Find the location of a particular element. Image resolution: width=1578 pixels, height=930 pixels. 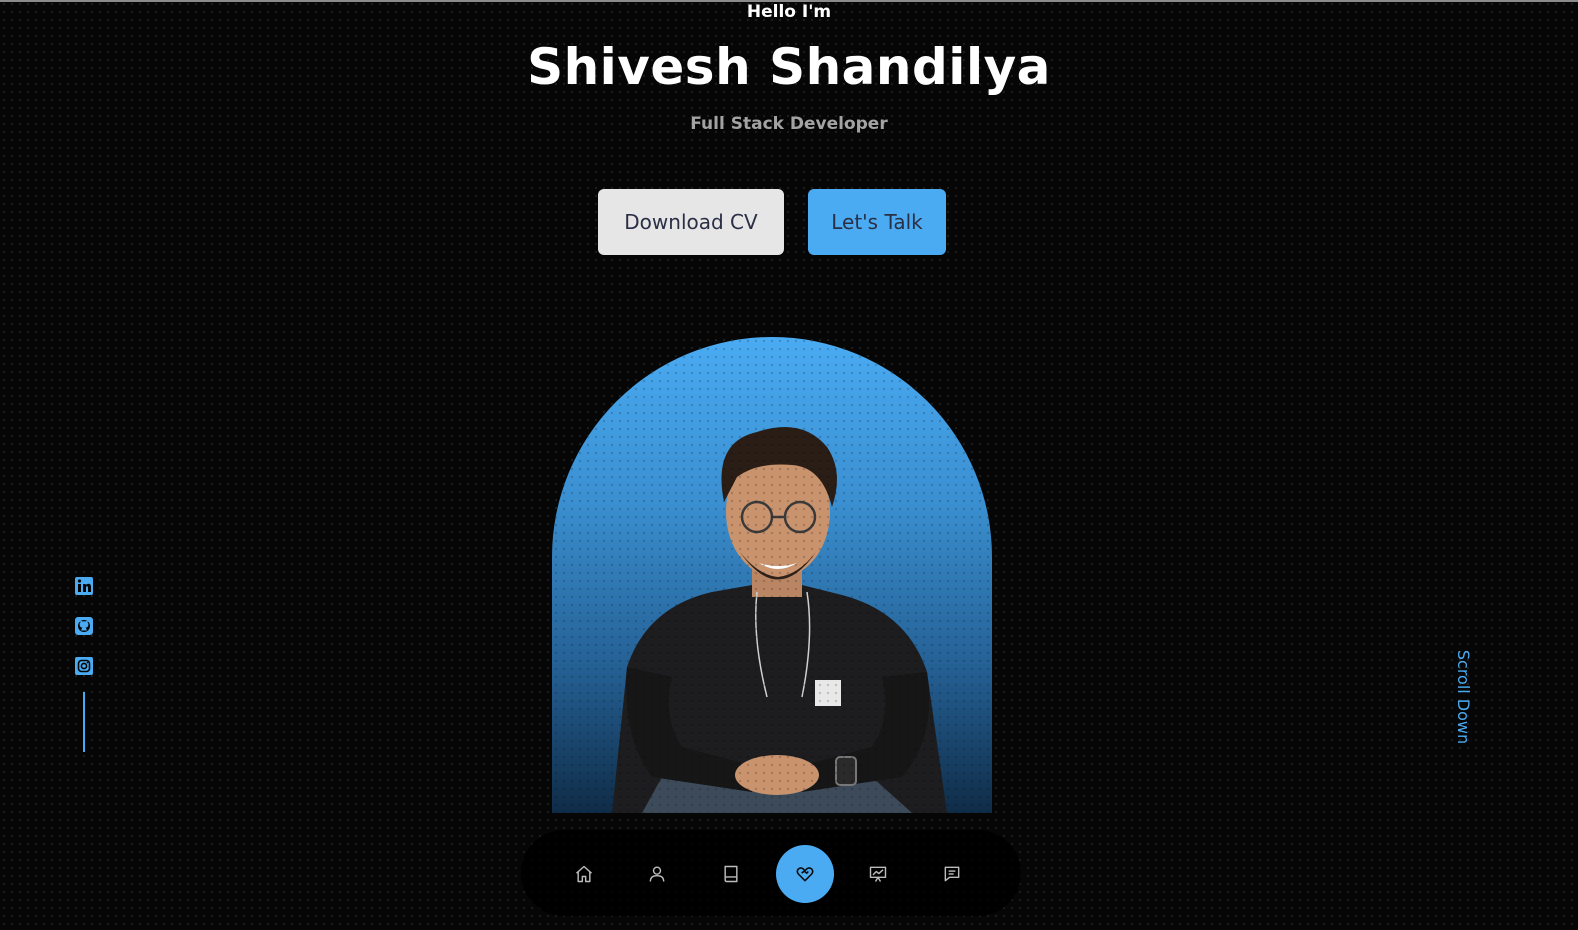

github-icon is located at coordinates (84, 626).